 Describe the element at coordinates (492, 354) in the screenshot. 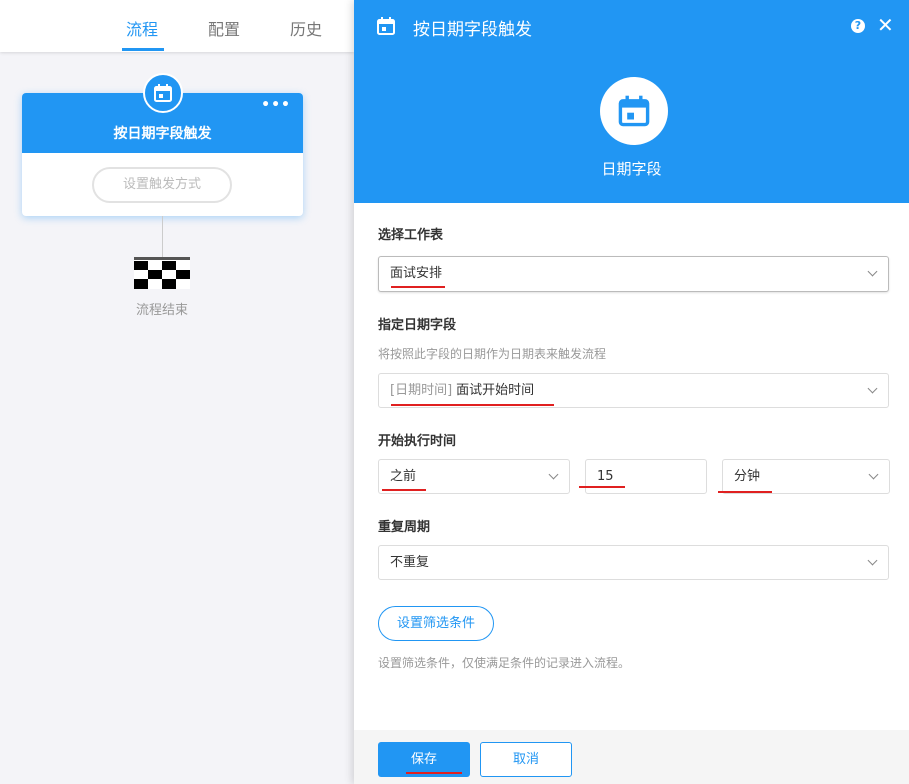

I see `date-field-hint: 将按照此字段的日期作为日期表来触发流程` at that location.